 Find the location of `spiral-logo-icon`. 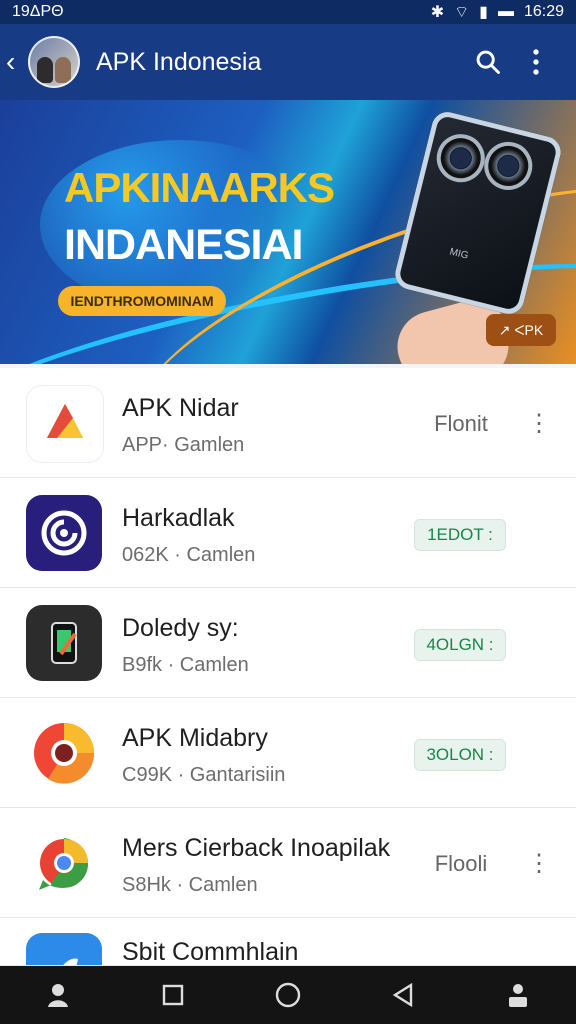

spiral-logo-icon is located at coordinates (64, 533).